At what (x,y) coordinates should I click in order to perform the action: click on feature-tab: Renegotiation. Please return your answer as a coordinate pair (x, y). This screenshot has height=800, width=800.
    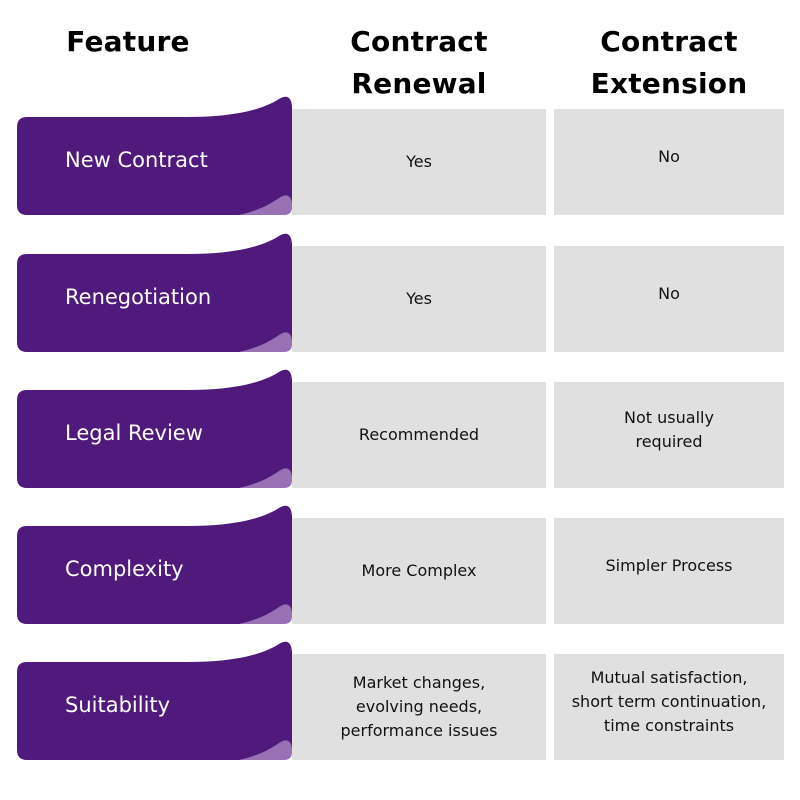
    Looking at the image, I should click on (155, 293).